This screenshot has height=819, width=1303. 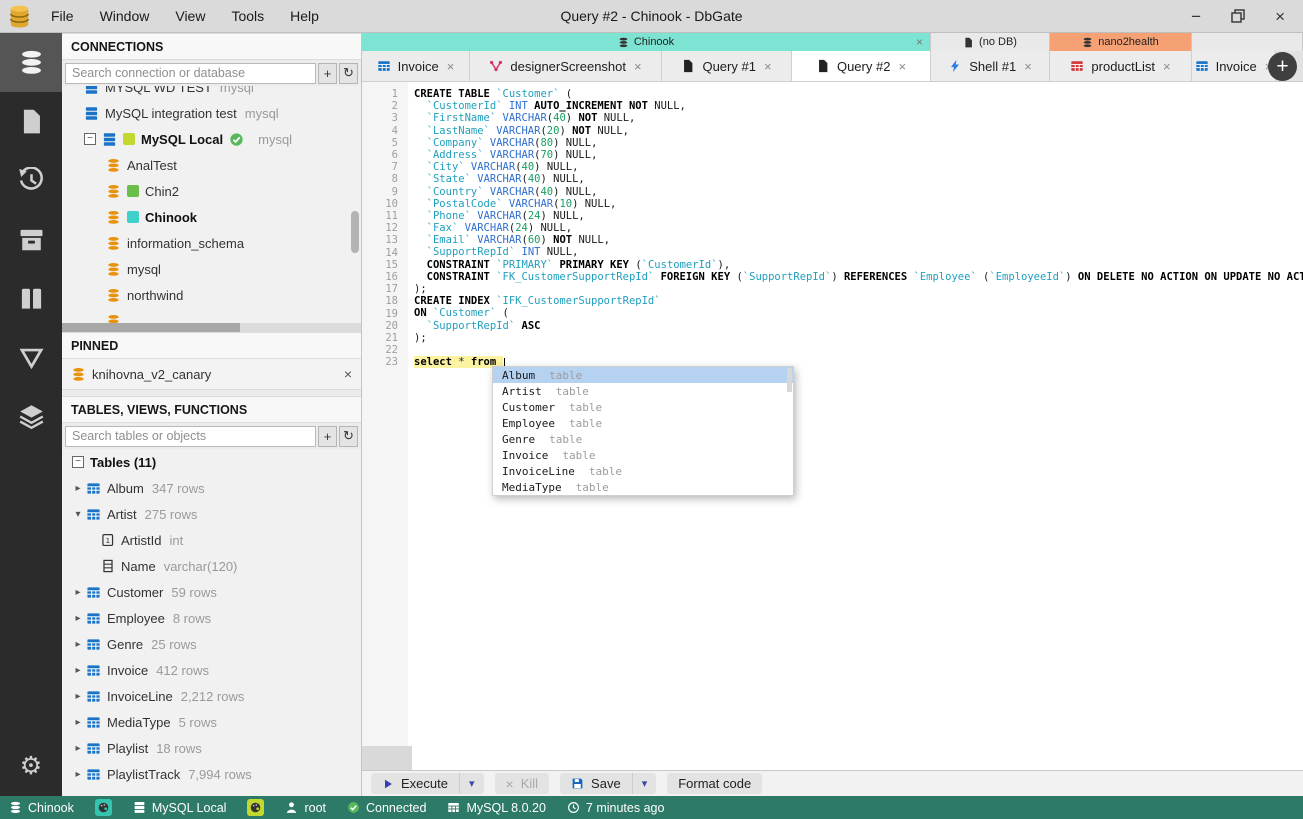 What do you see at coordinates (31, 121) in the screenshot?
I see `file-icon` at bounding box center [31, 121].